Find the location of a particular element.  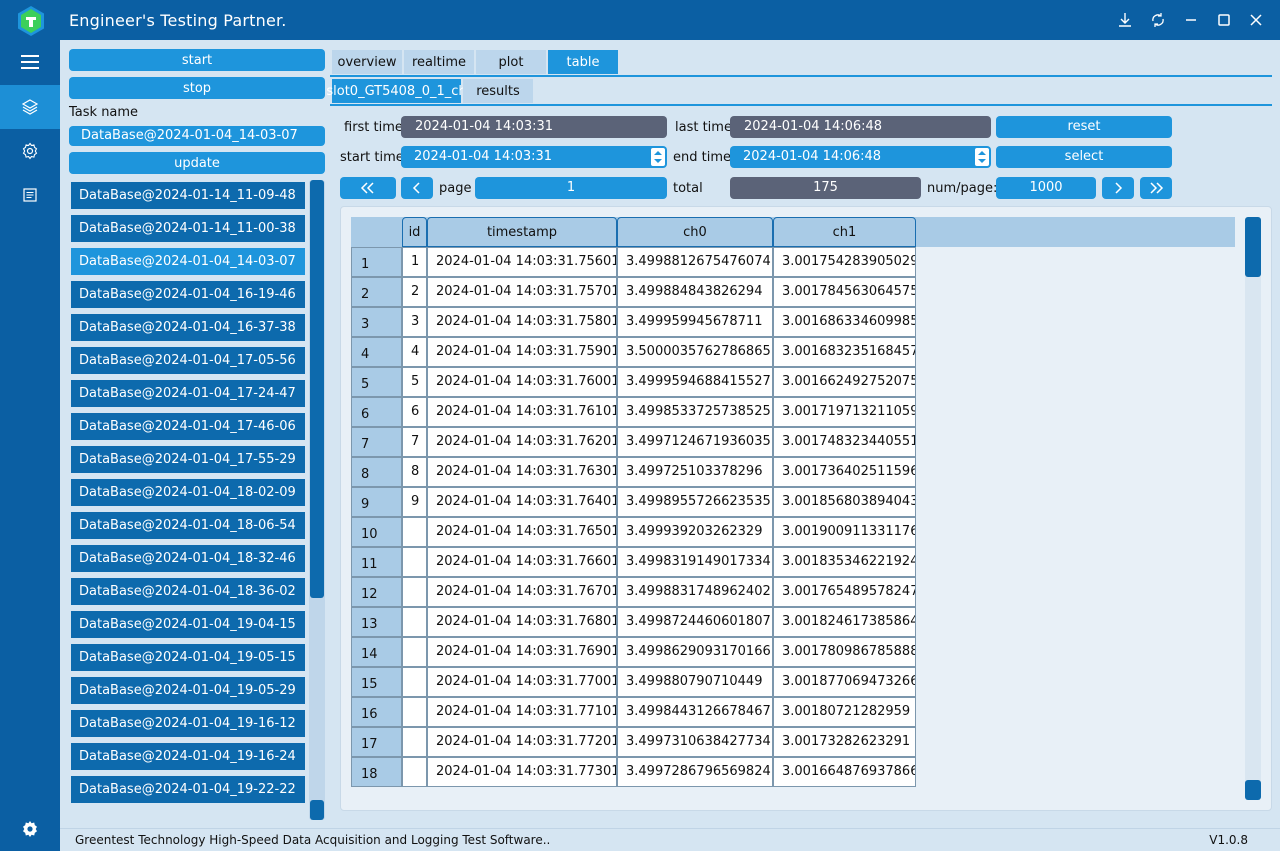

table-cell-timestamp: 2024-01-04 14:03:31.761018 is located at coordinates (522, 412).